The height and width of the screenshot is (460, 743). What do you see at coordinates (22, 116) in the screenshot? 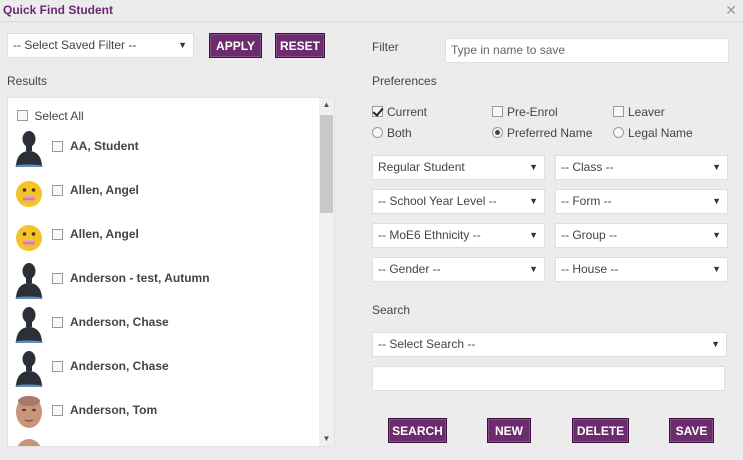
I see `select-all-checkbox` at bounding box center [22, 116].